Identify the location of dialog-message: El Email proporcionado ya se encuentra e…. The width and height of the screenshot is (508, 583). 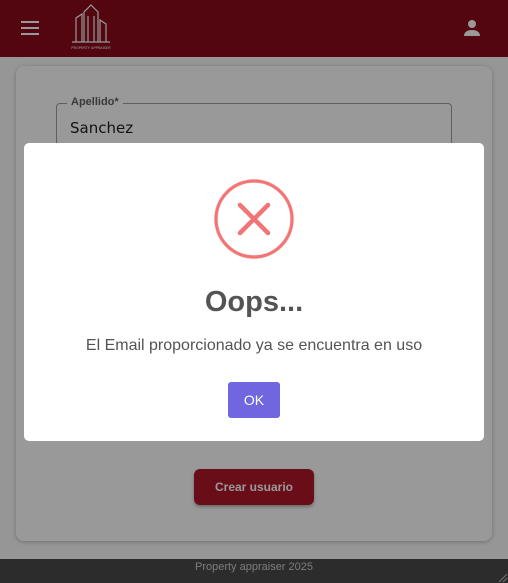
(254, 345).